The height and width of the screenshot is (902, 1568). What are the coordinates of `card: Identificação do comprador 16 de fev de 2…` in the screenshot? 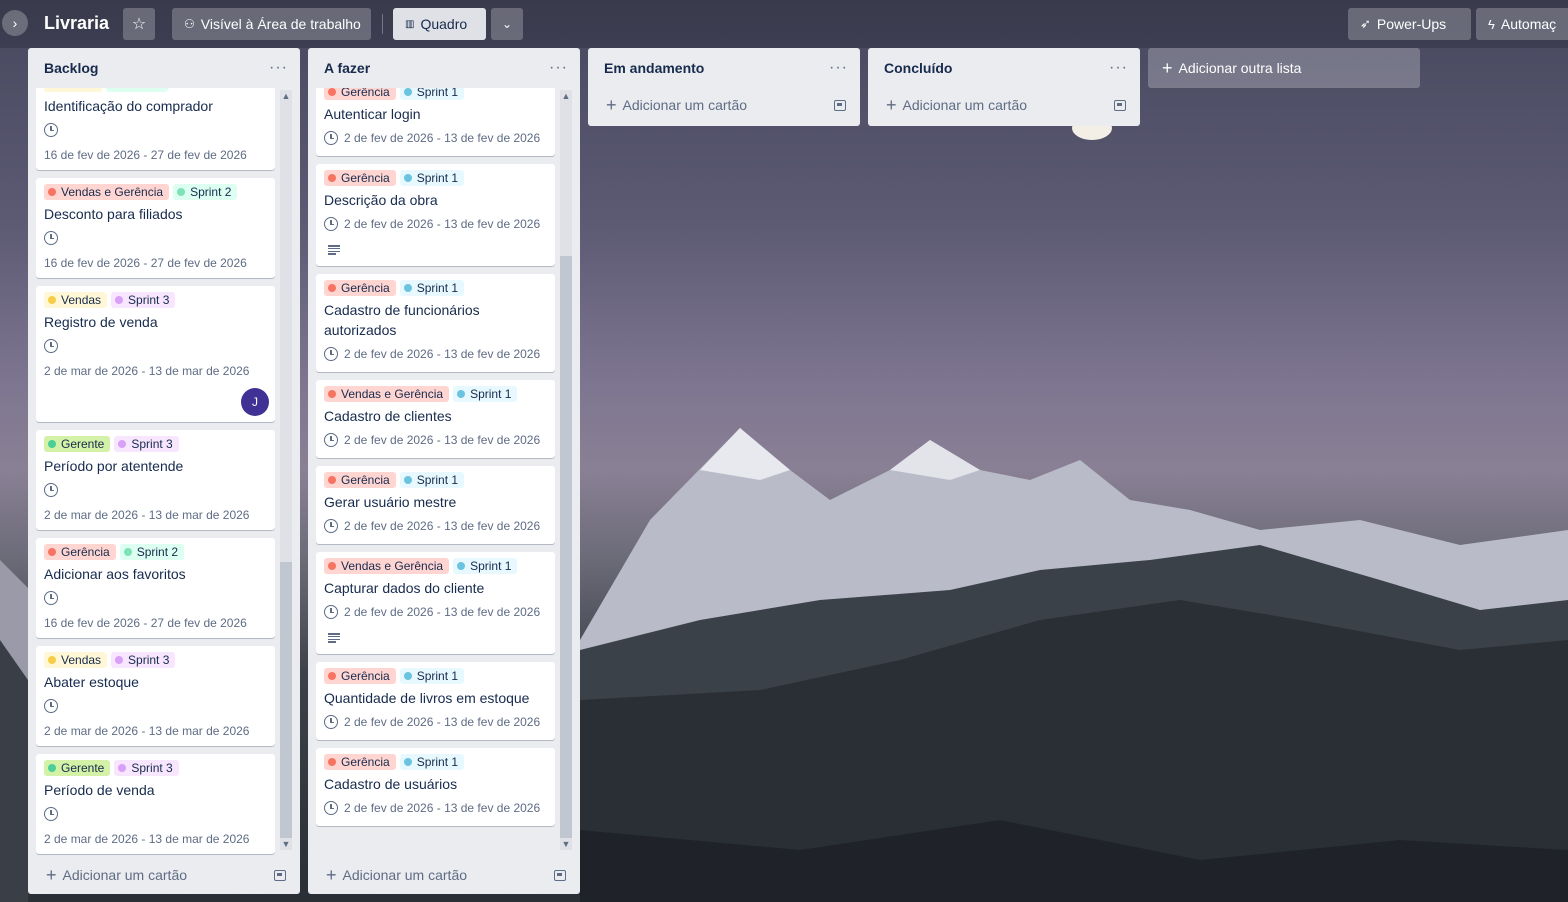 It's located at (155, 129).